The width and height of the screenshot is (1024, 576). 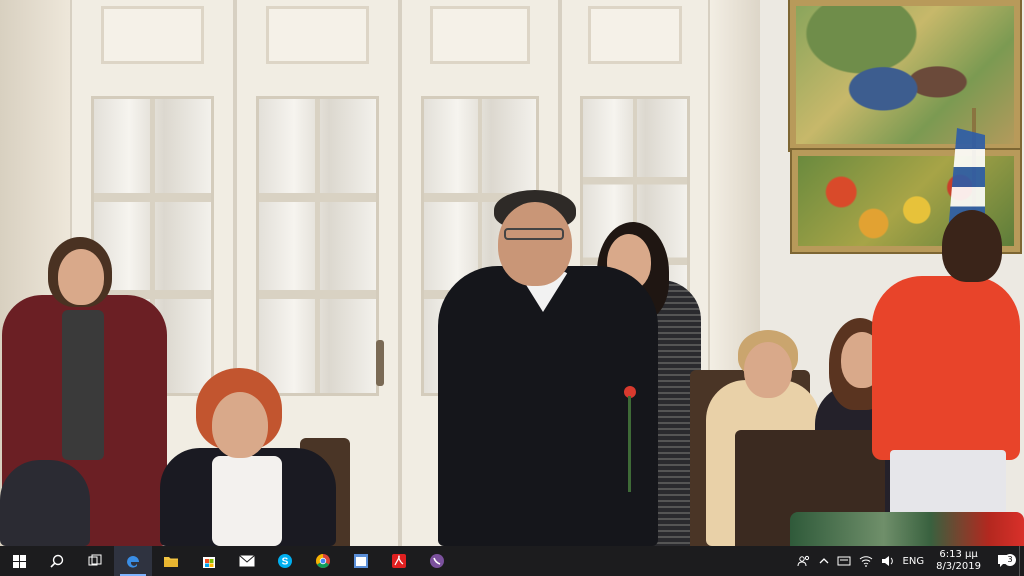 I want to click on search-icon, so click(x=57, y=561).